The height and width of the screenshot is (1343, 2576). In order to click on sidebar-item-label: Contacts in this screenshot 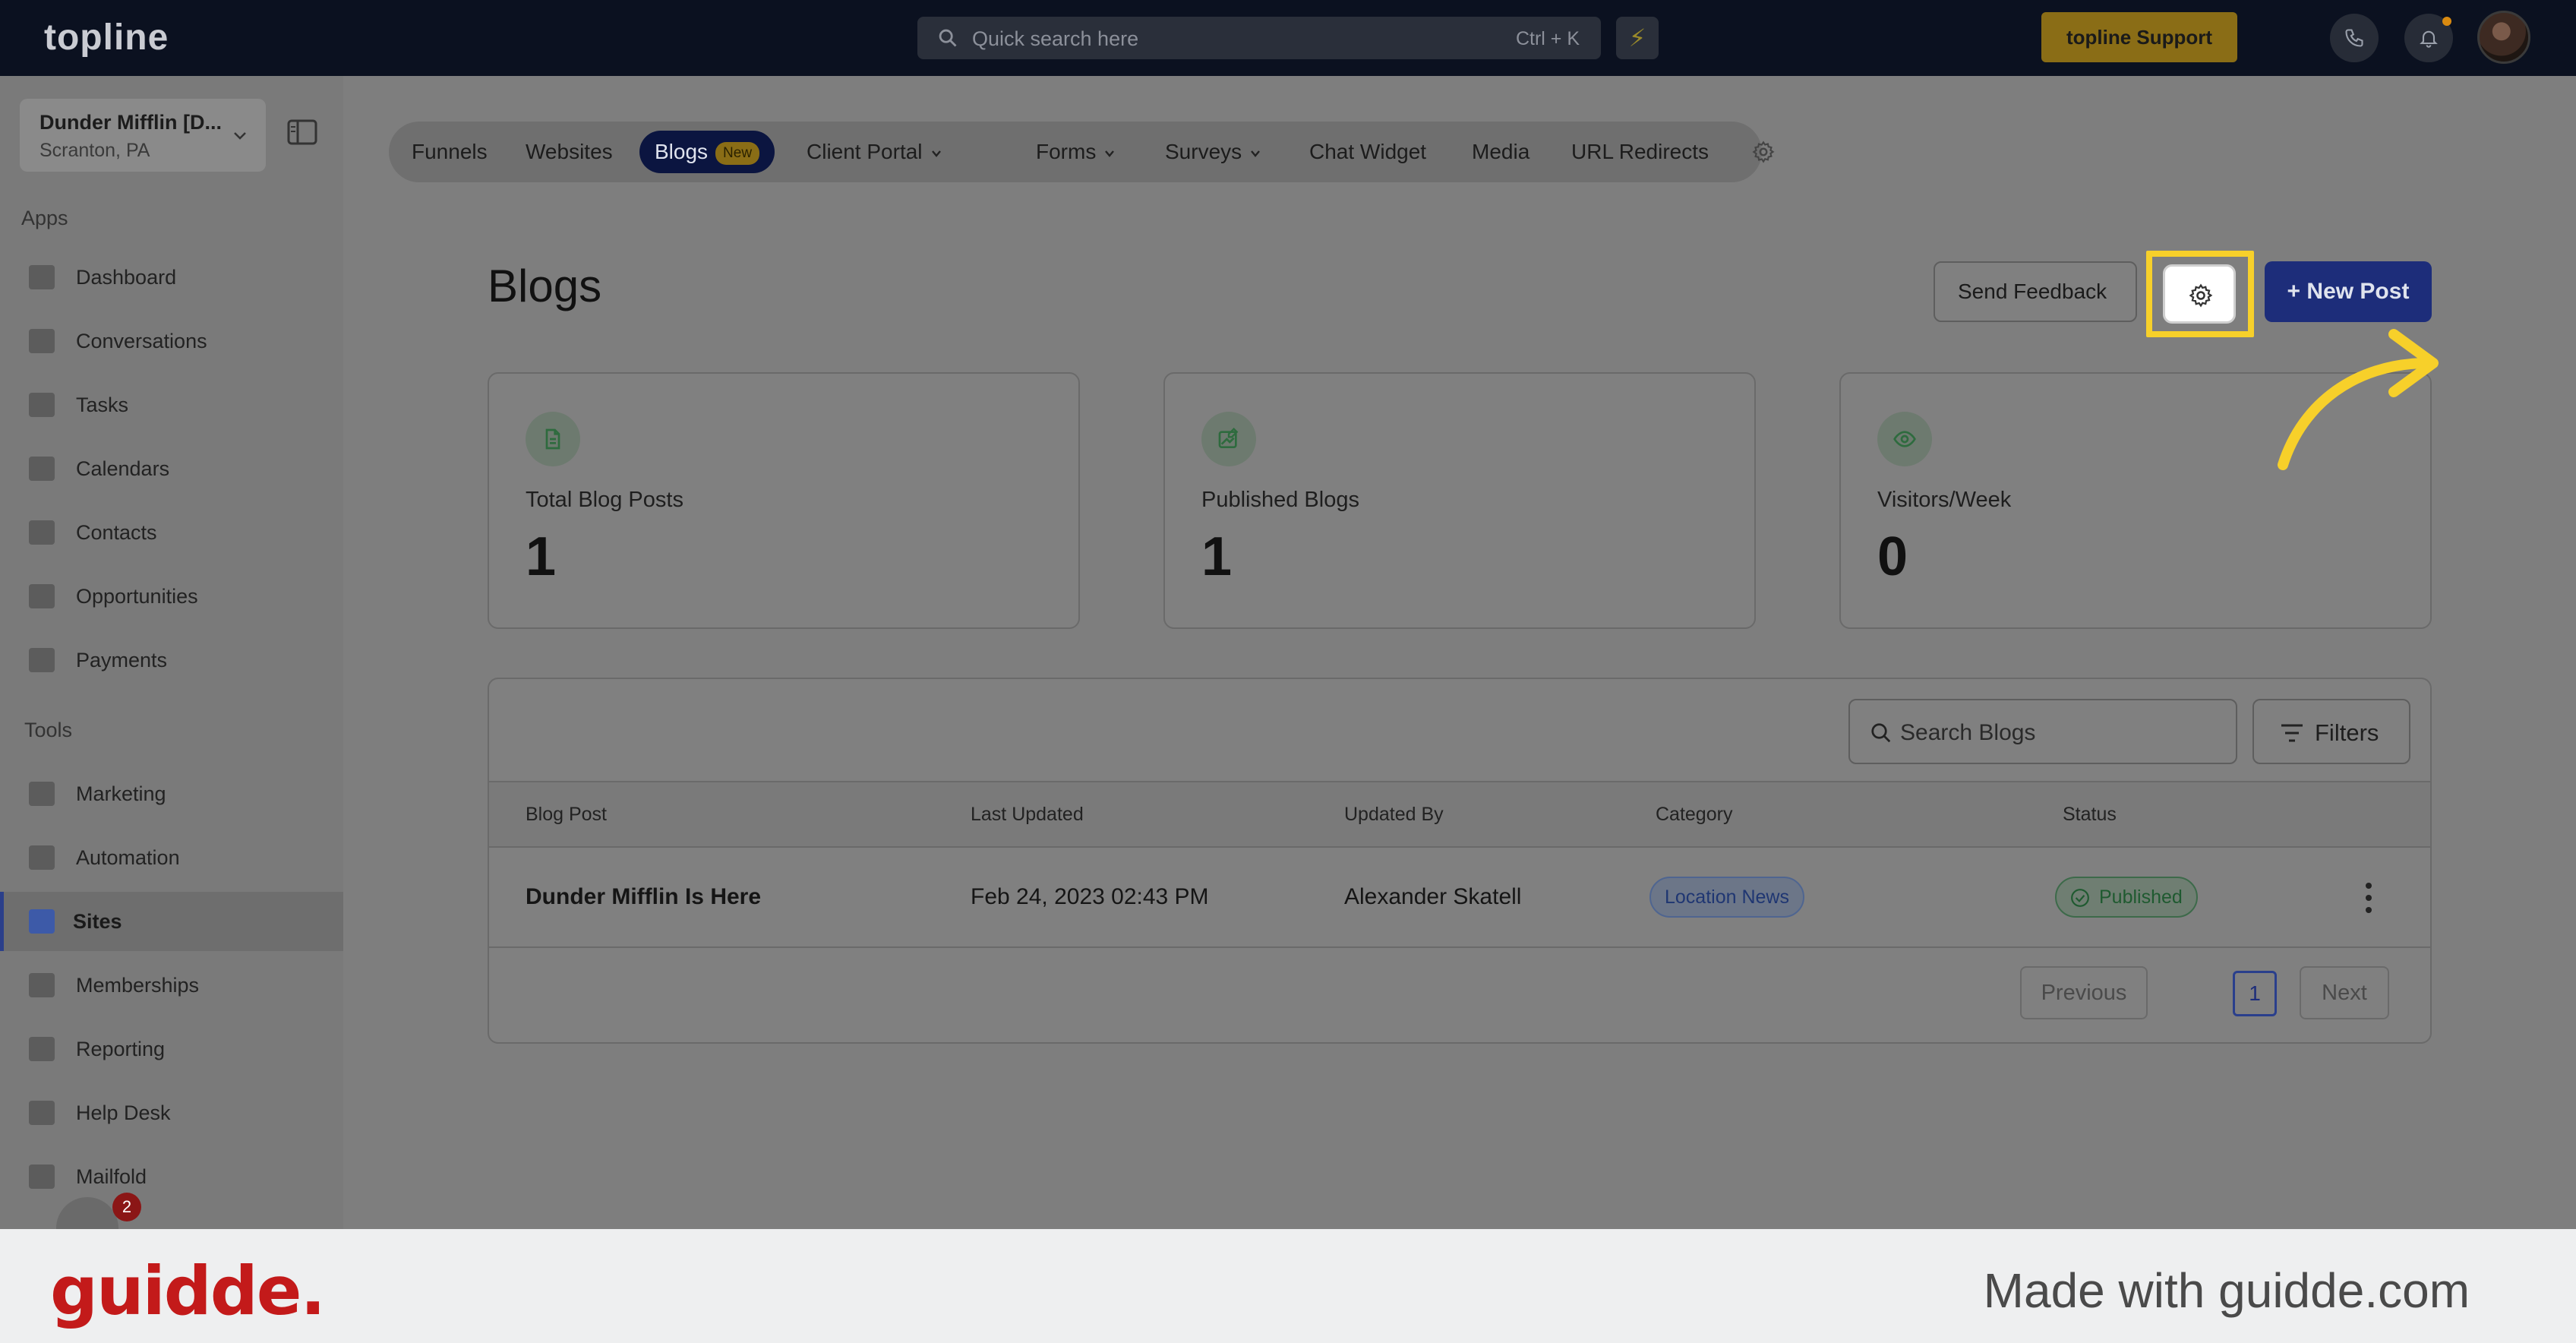, I will do `click(116, 532)`.